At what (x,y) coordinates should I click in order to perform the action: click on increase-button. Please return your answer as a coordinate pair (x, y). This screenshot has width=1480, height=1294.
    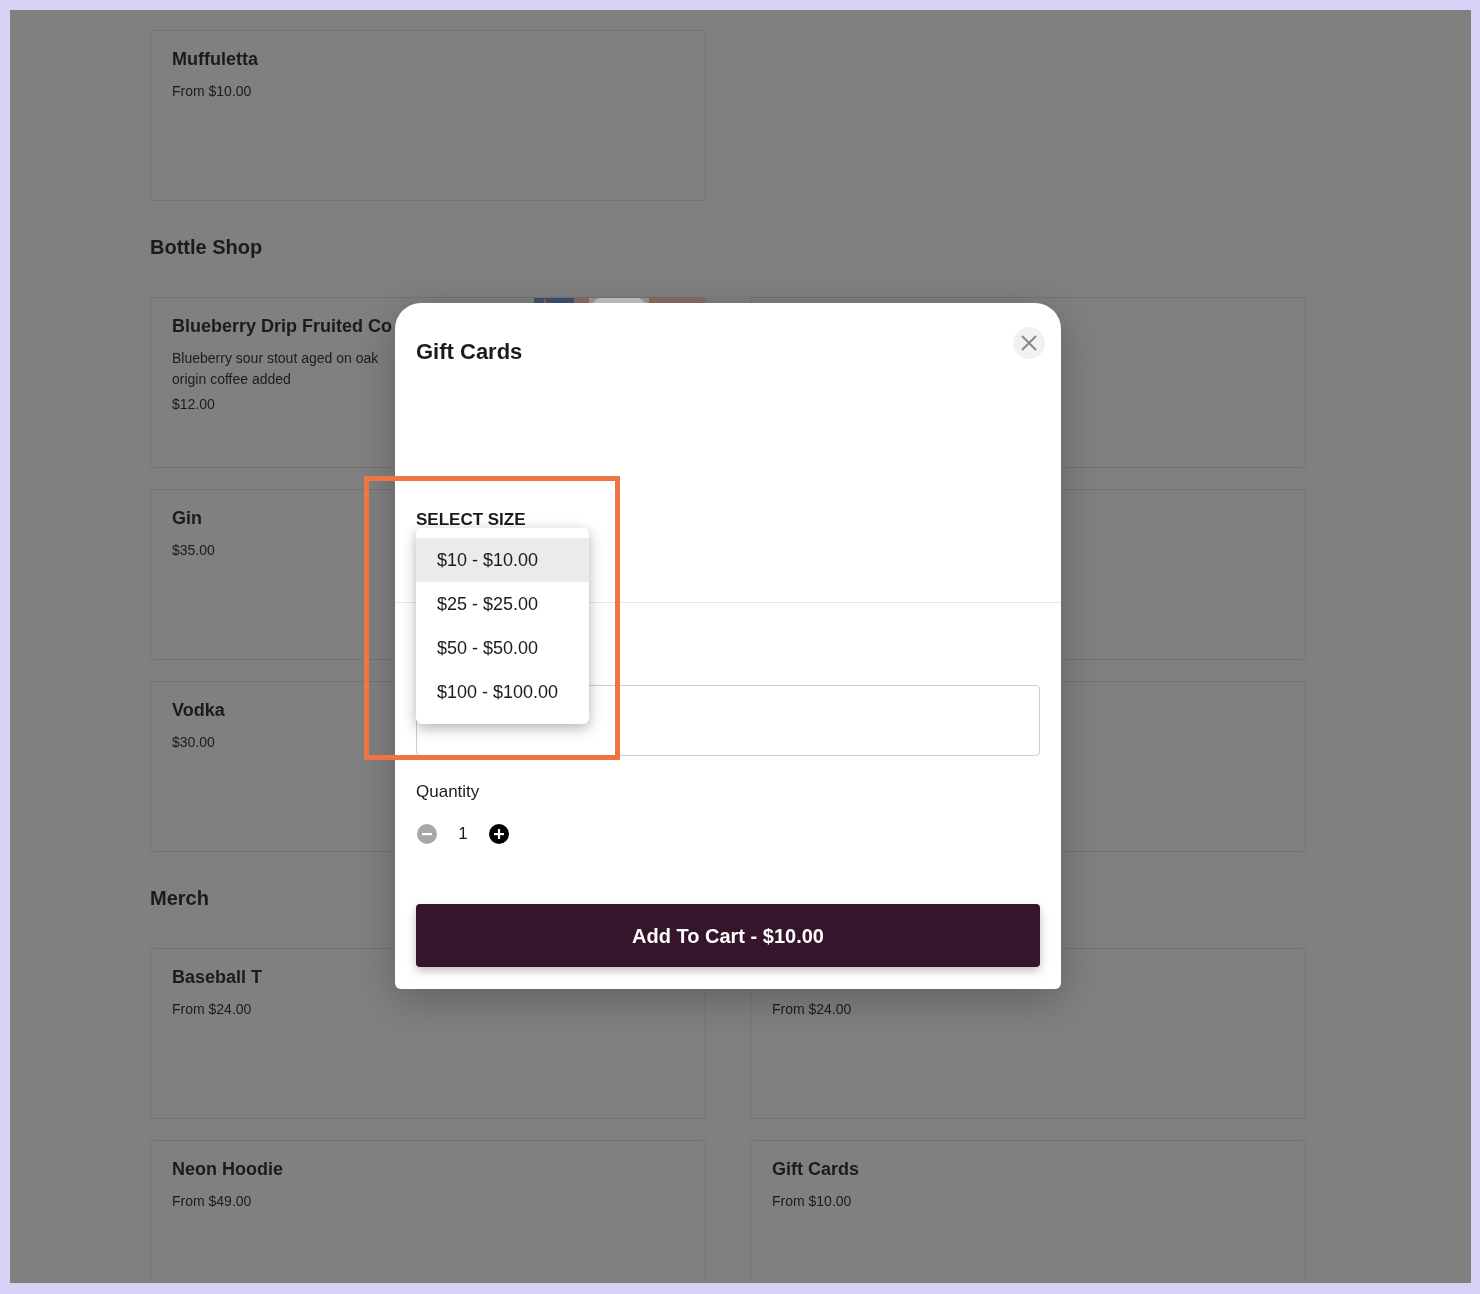
    Looking at the image, I should click on (499, 833).